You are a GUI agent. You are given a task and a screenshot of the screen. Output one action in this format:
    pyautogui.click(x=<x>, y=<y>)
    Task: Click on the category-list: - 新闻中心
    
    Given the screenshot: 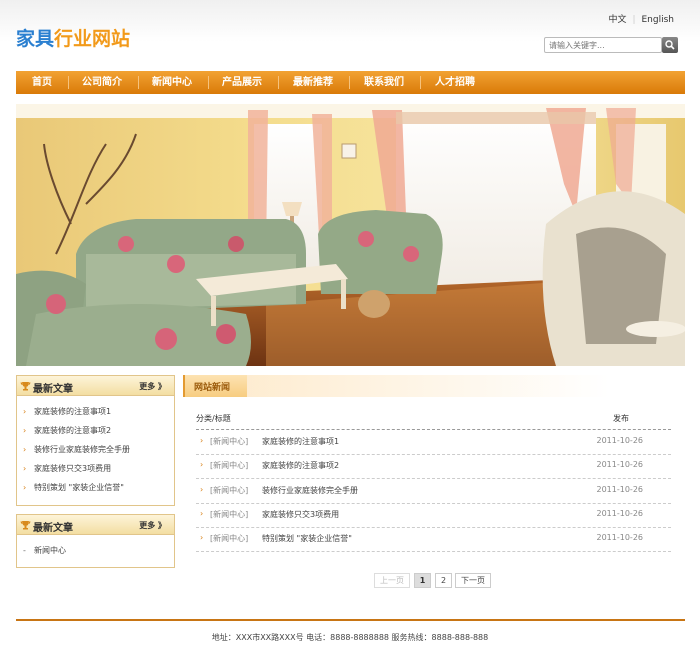 What is the action you would take?
    pyautogui.click(x=95, y=547)
    